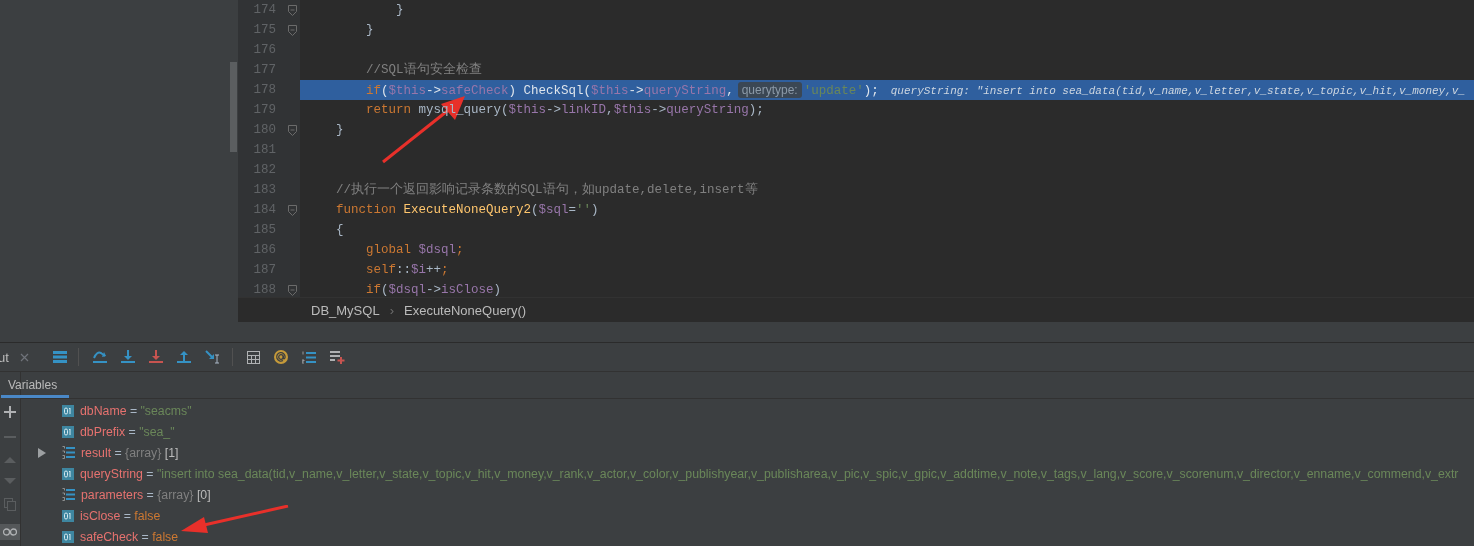  Describe the element at coordinates (59, 357) in the screenshot. I see `menu-icon` at that location.